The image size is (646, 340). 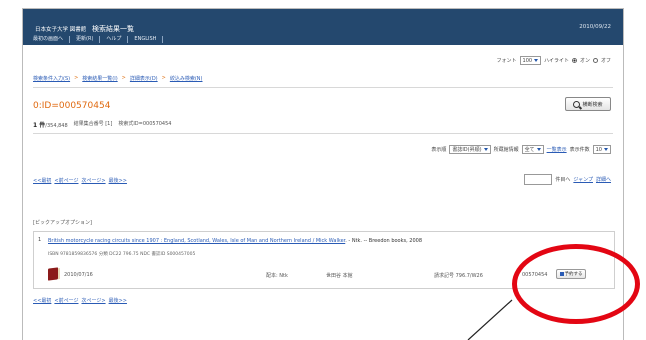 What do you see at coordinates (439, 150) in the screenshot?
I see `sort-label: 表示順` at bounding box center [439, 150].